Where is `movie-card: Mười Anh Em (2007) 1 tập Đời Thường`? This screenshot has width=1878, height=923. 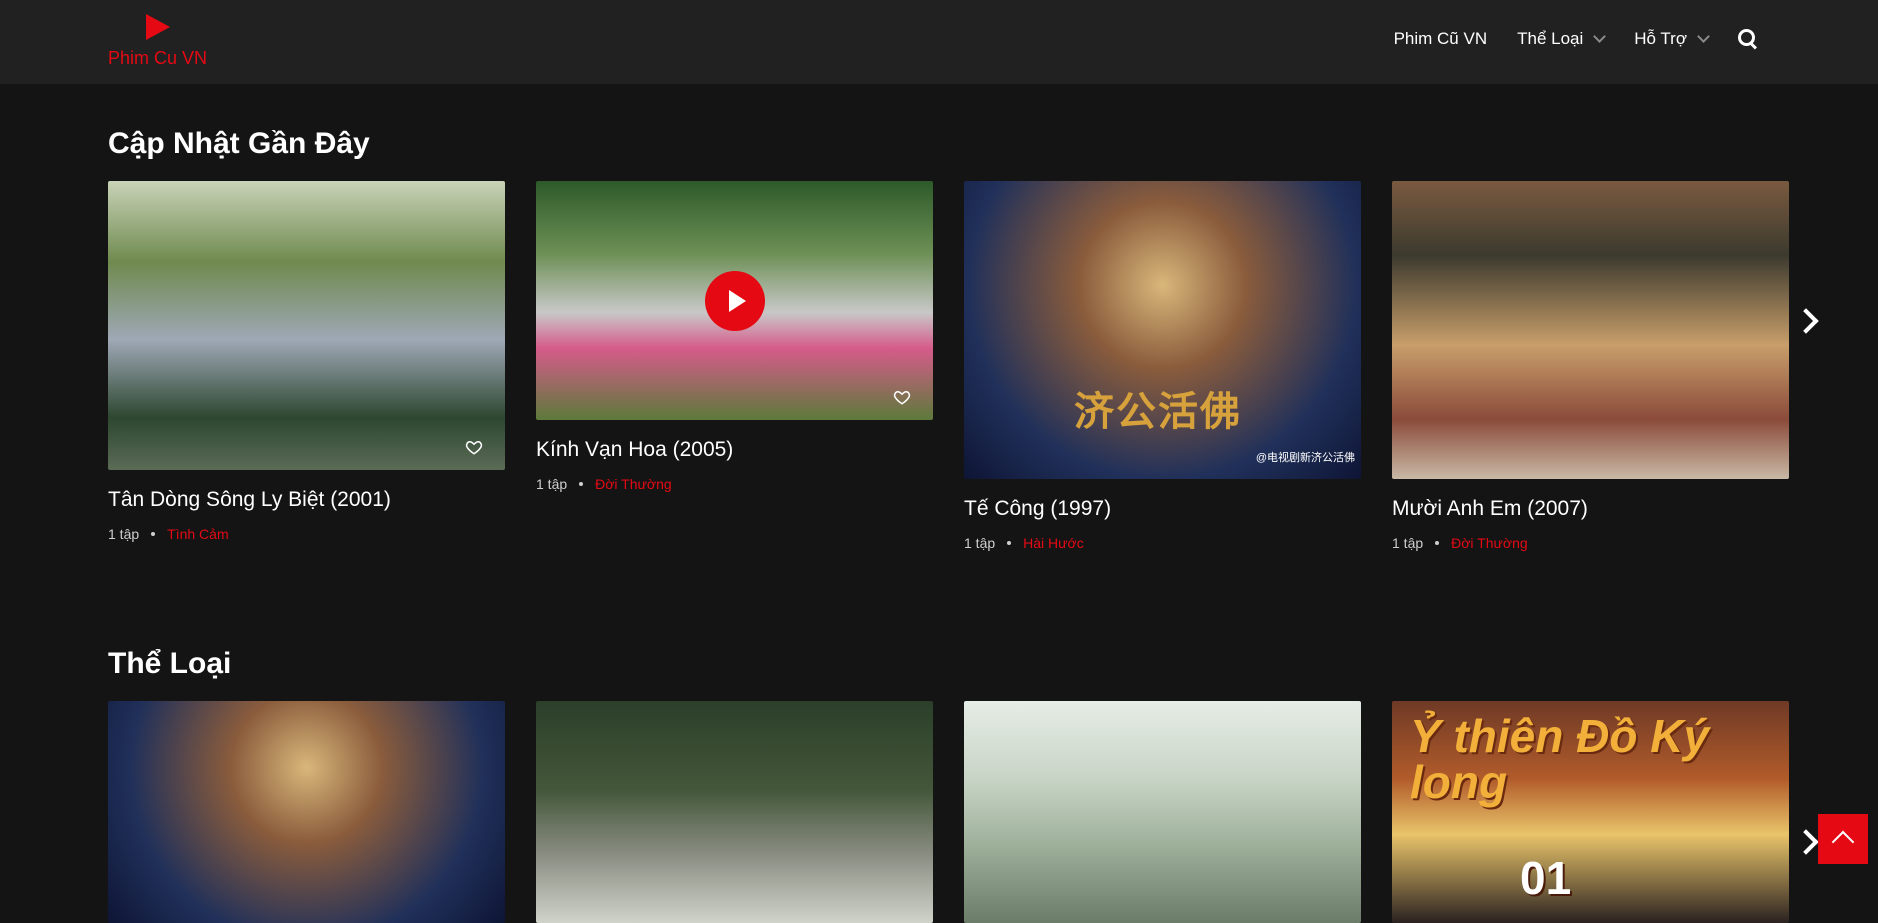
movie-card: Mười Anh Em (2007) 1 tập Đời Thường is located at coordinates (1590, 366).